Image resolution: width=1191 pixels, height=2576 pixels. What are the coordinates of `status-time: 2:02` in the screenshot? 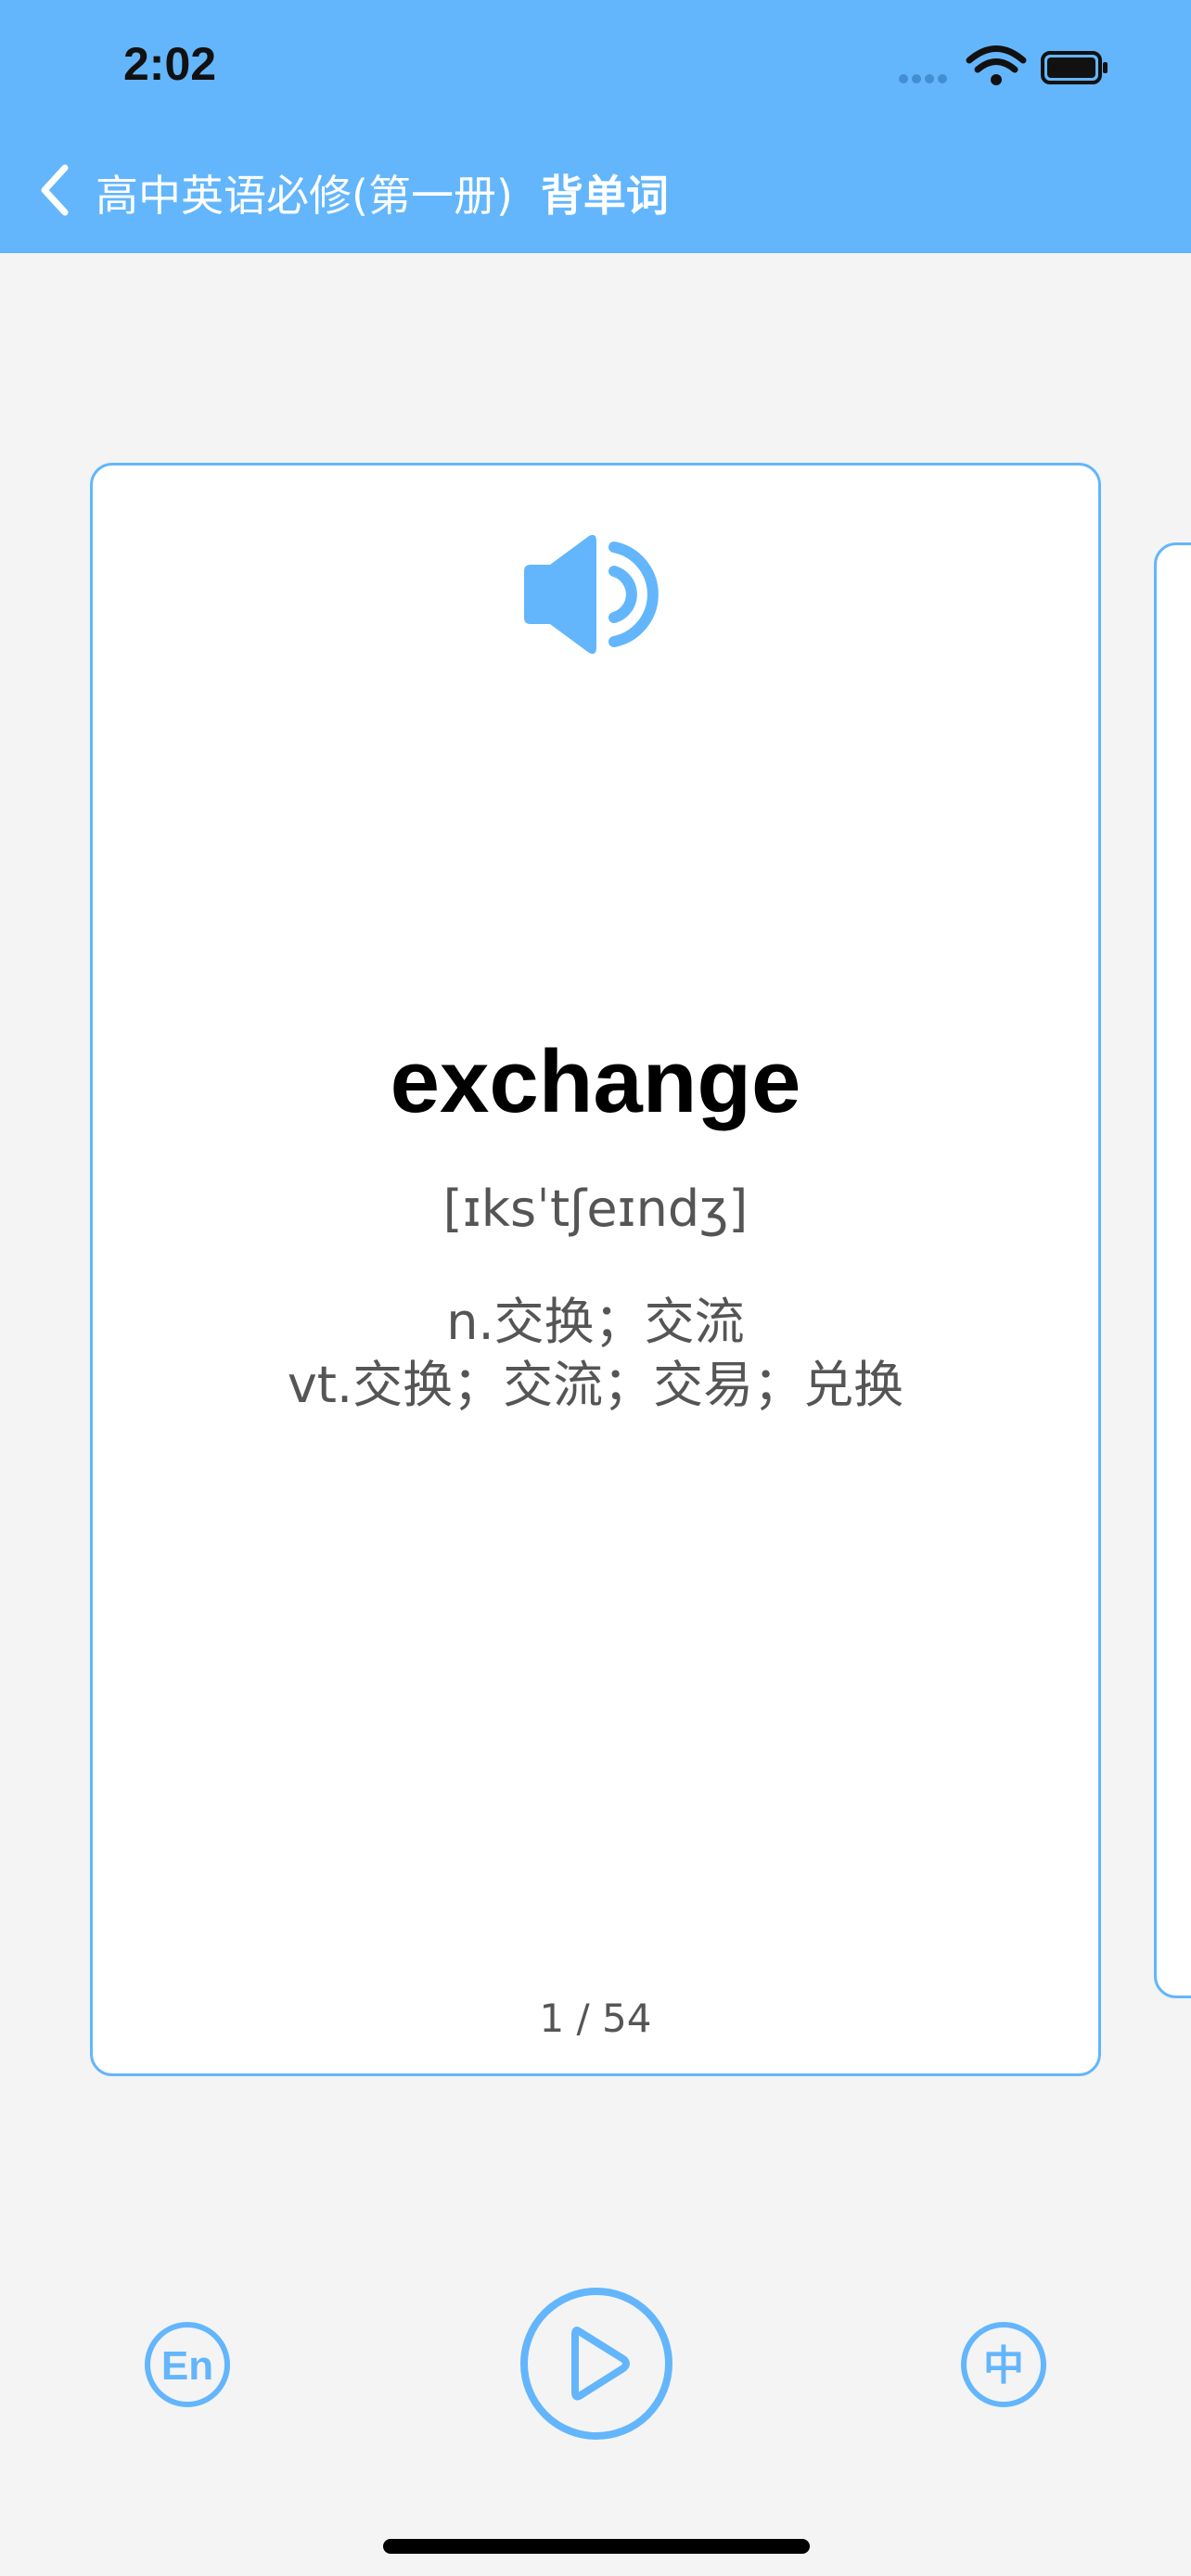 It's located at (170, 64).